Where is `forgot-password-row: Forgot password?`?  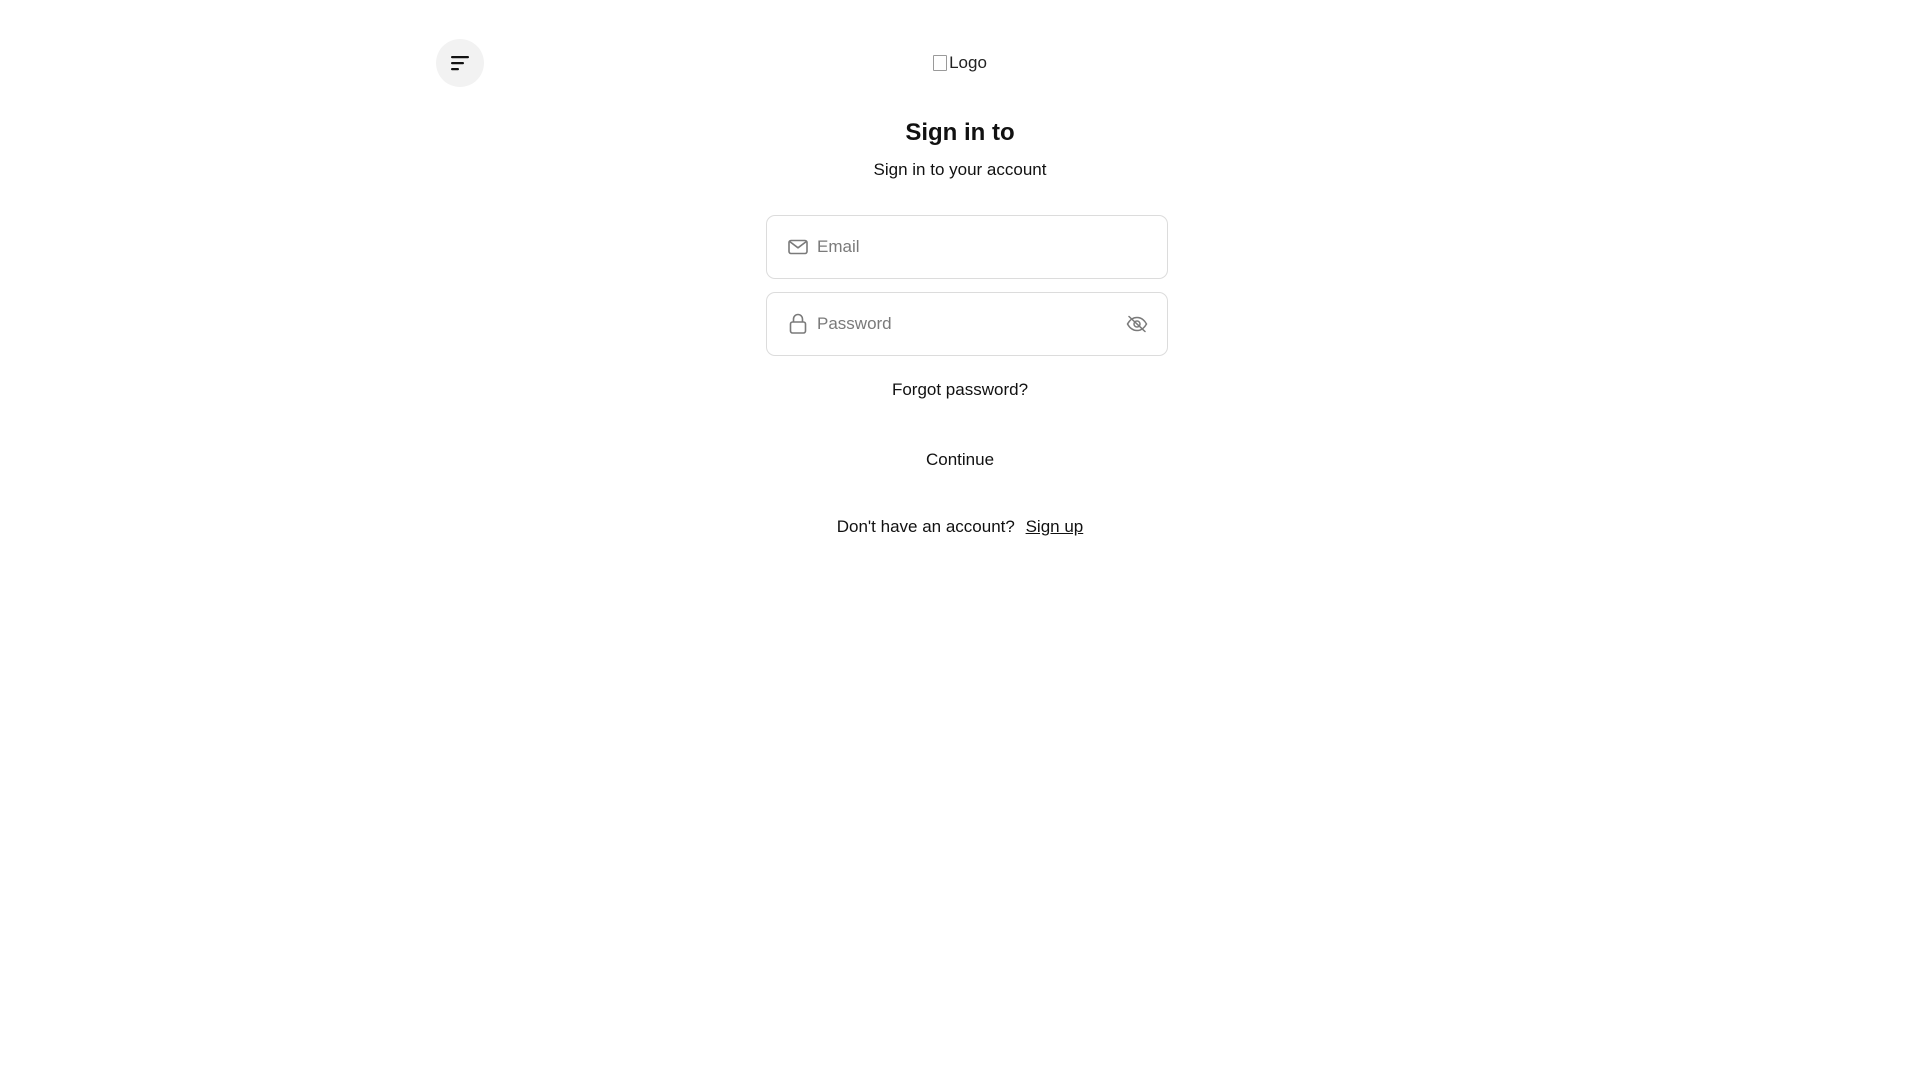
forgot-password-row: Forgot password? is located at coordinates (960, 390).